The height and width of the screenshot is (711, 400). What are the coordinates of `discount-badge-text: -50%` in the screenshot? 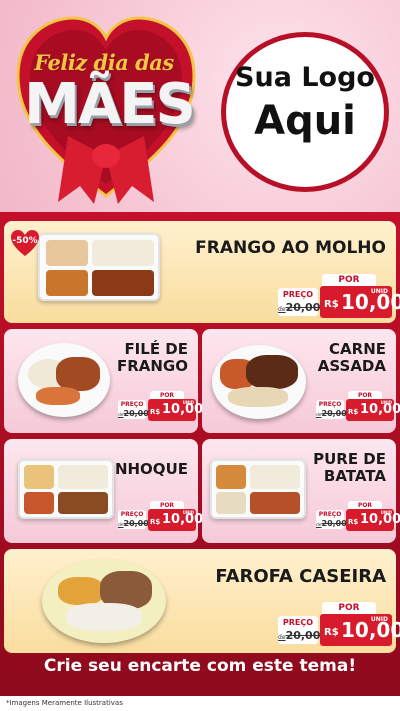 It's located at (25, 241).